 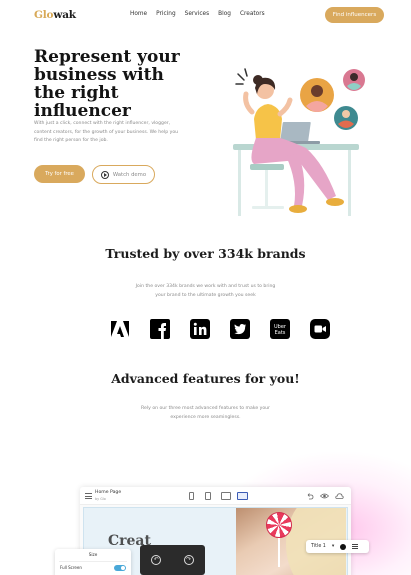 What do you see at coordinates (208, 496) in the screenshot?
I see `tablet-icon` at bounding box center [208, 496].